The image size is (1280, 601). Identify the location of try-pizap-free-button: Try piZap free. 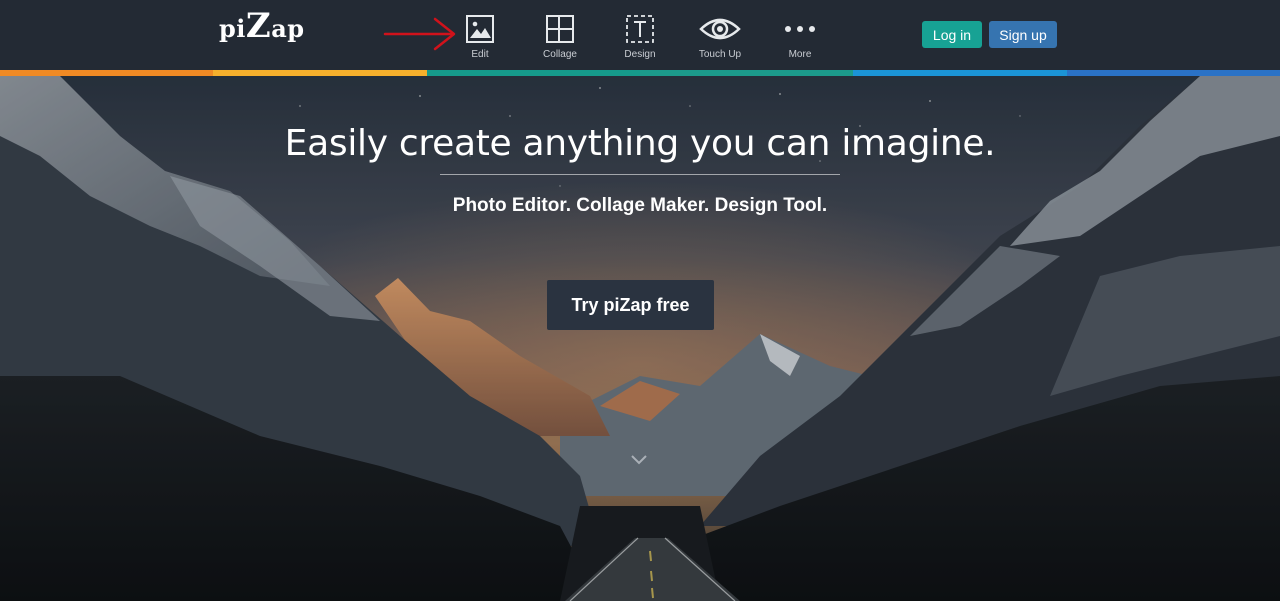
(630, 305).